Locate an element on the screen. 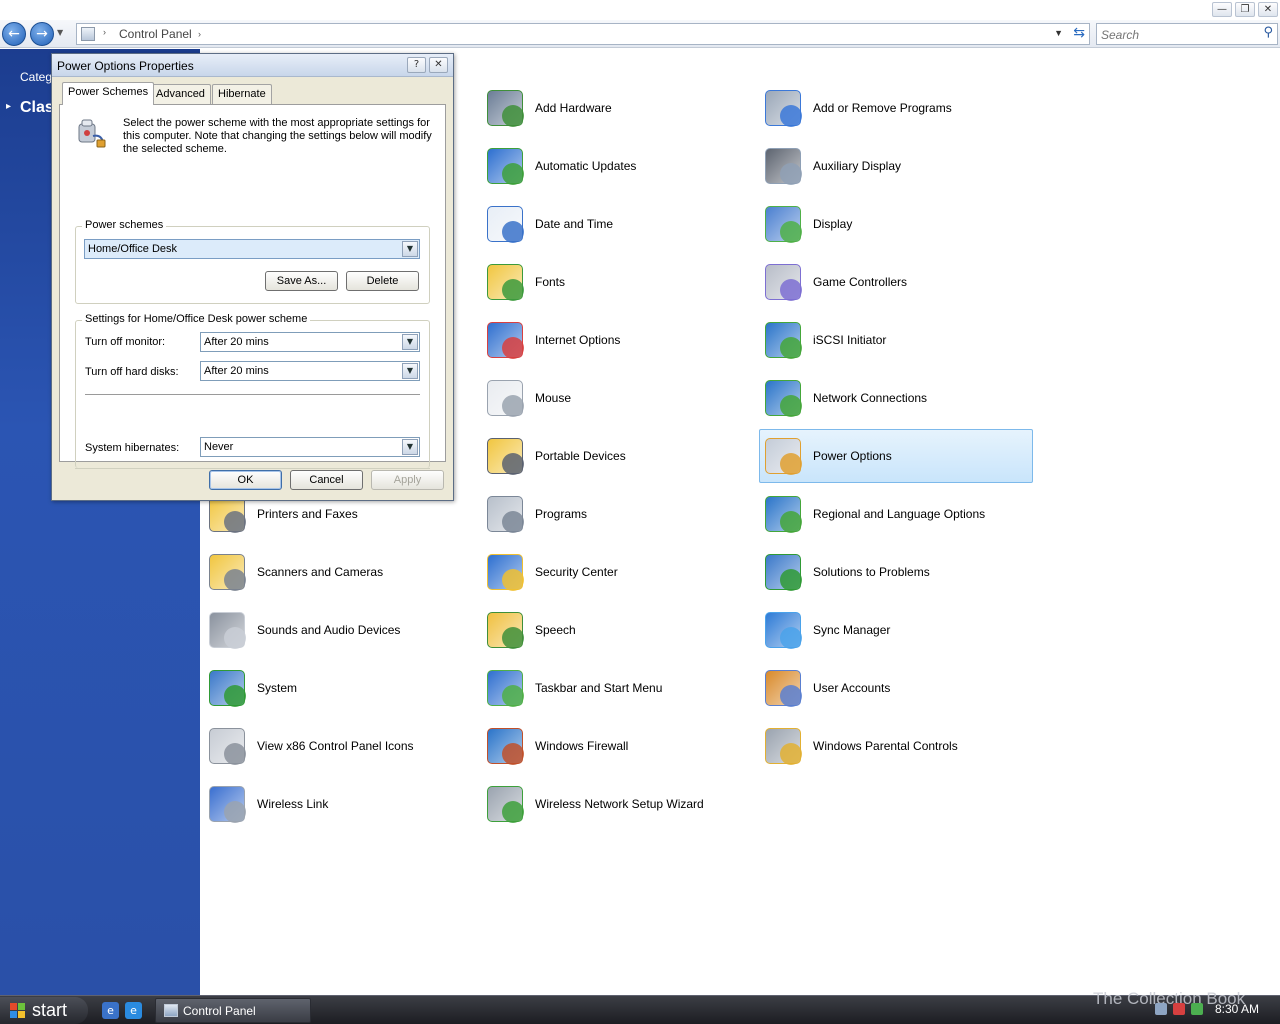 The height and width of the screenshot is (1024, 1280). address-dropdown-icon: ▼ is located at coordinates (1058, 33).